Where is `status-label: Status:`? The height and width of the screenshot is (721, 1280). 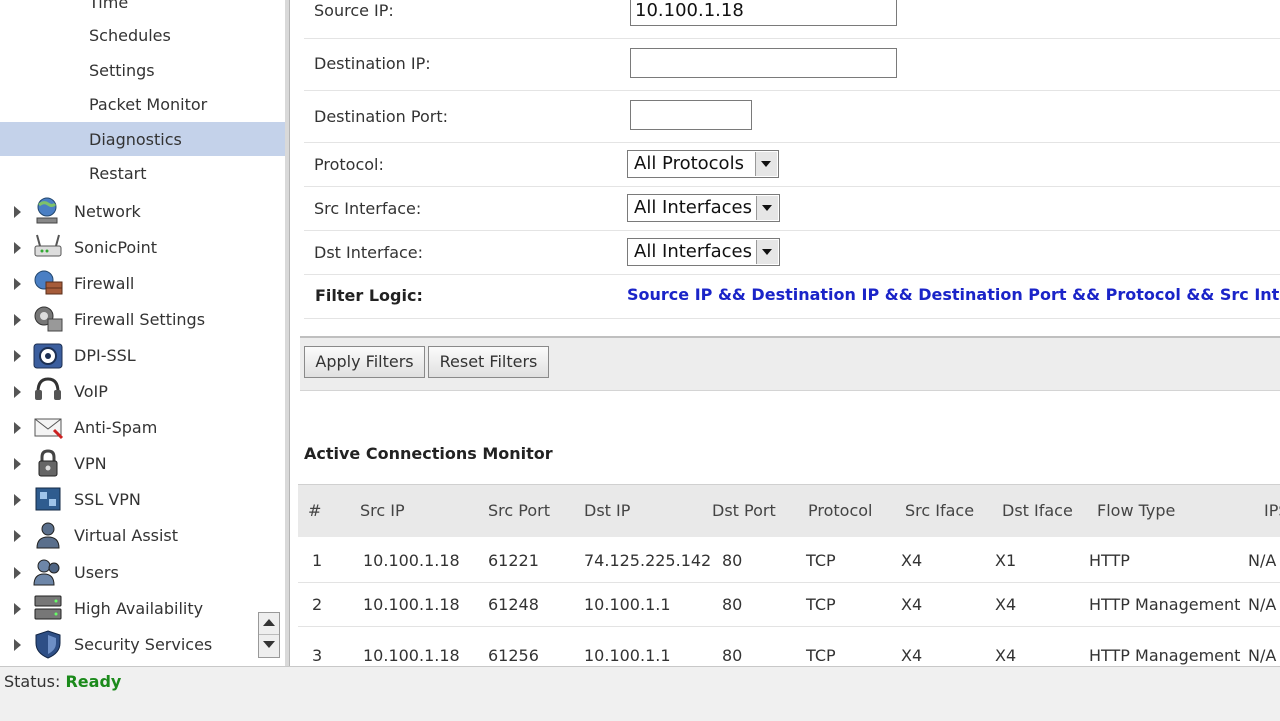 status-label: Status: is located at coordinates (32, 681).